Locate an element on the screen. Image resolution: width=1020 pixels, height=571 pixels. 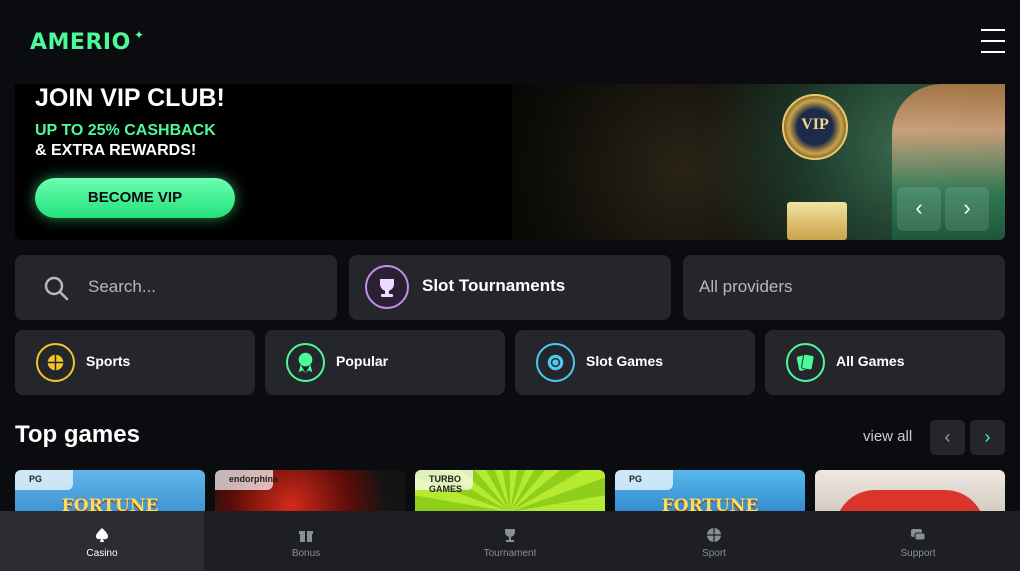
sparkle-icon: ✦ is located at coordinates (139, 35).